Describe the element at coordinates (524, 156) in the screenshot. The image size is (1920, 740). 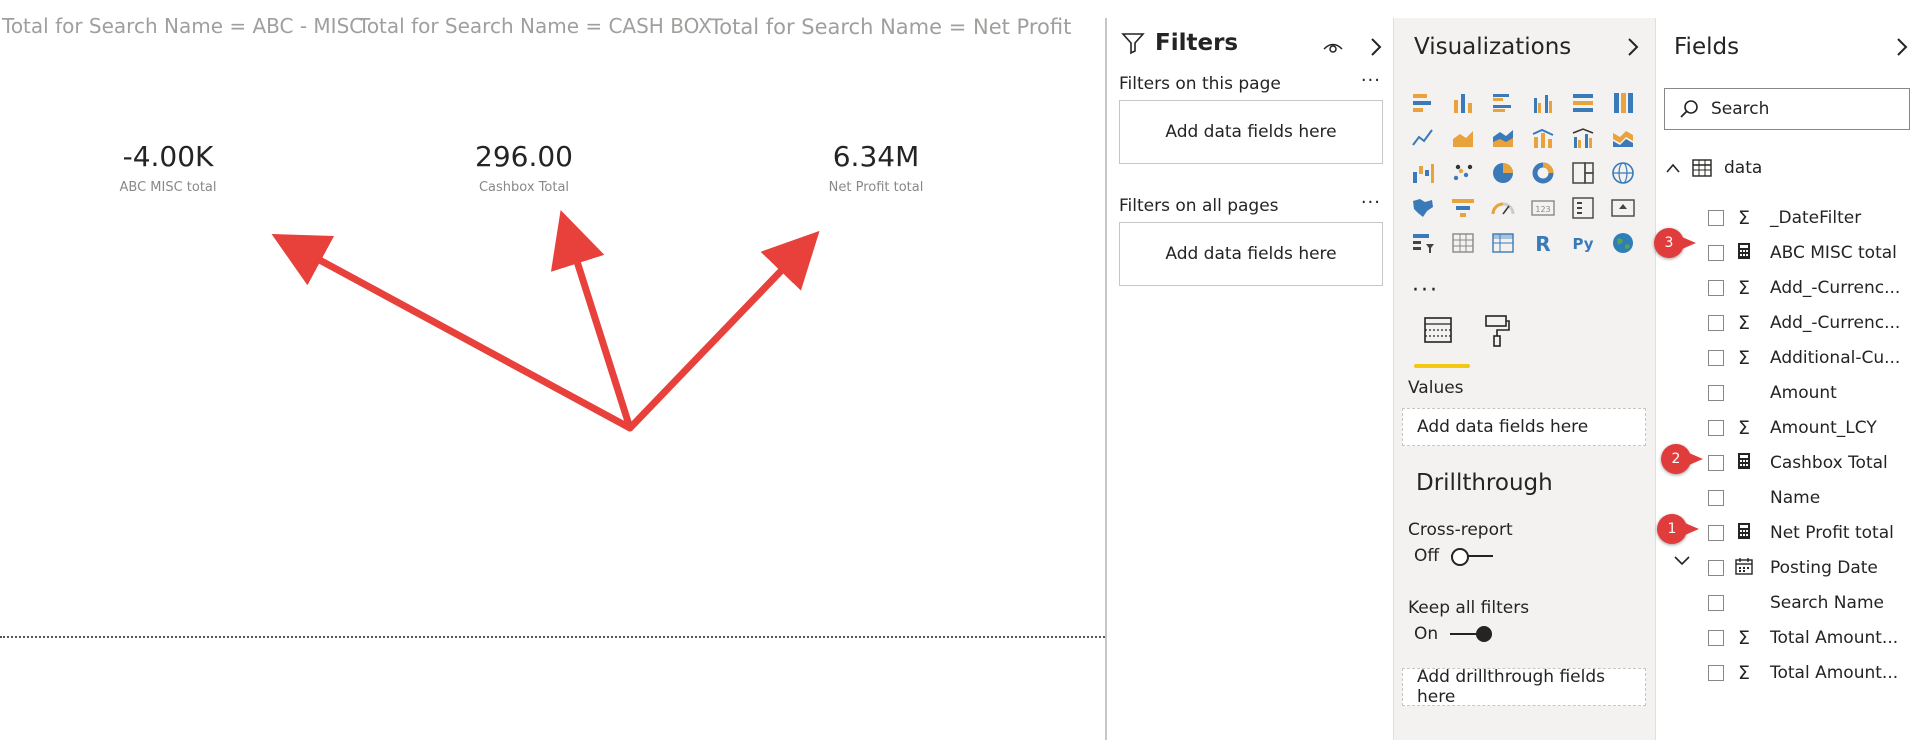
I see `kpi-value-cash-box: 296.00` at that location.